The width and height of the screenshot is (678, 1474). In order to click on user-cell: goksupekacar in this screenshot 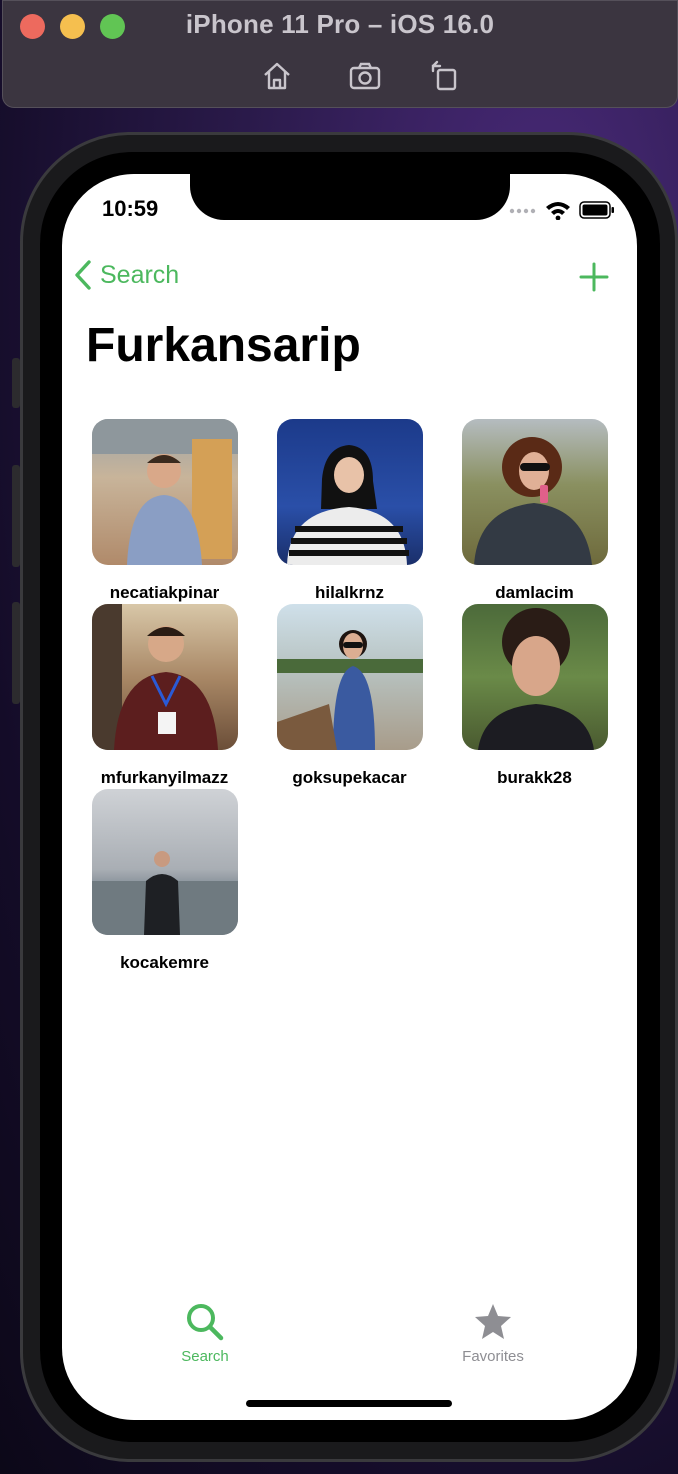, I will do `click(349, 696)`.